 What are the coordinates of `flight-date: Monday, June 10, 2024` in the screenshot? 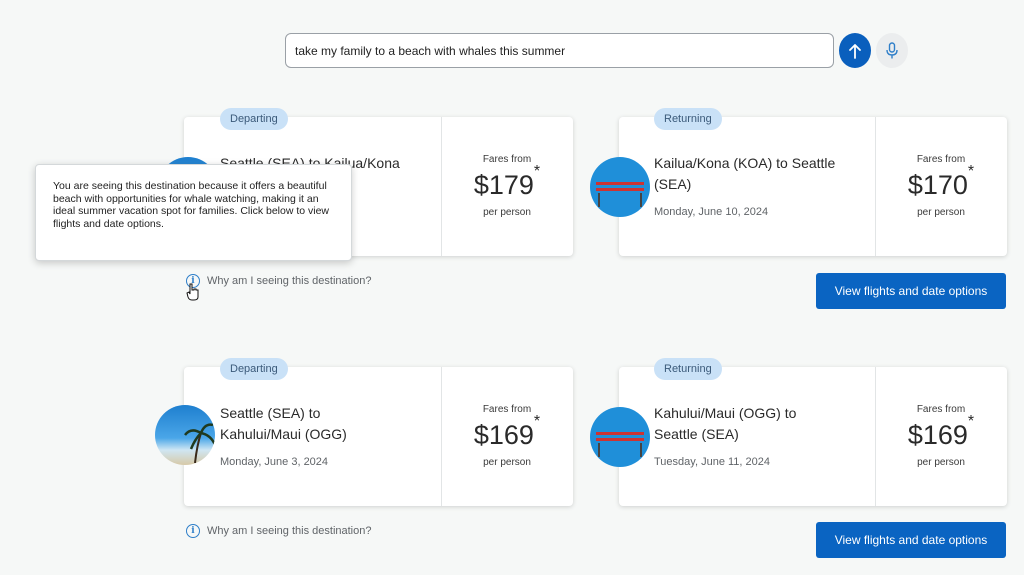 It's located at (711, 212).